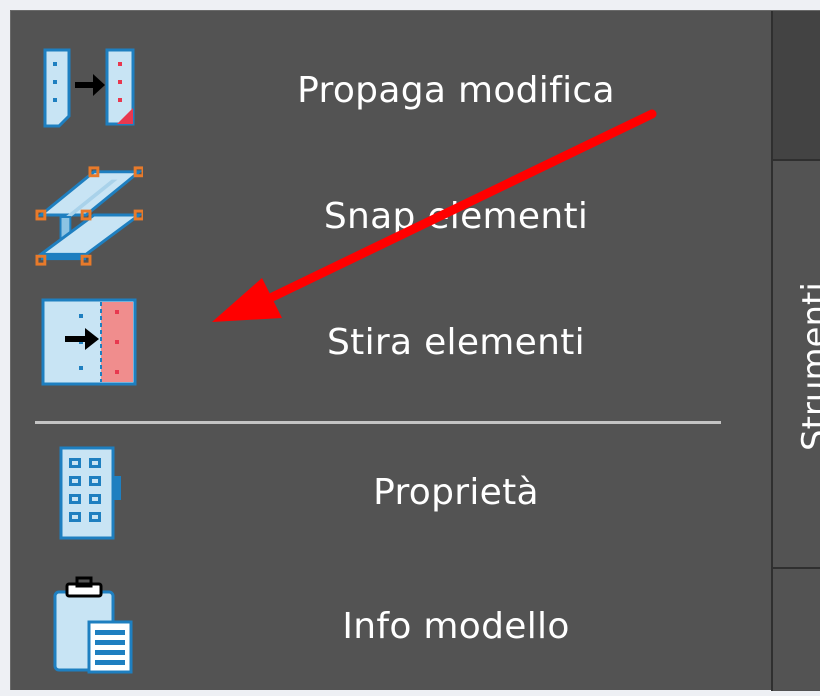 This screenshot has height=696, width=820. Describe the element at coordinates (89, 216) in the screenshot. I see `snap-elements-icon` at that location.